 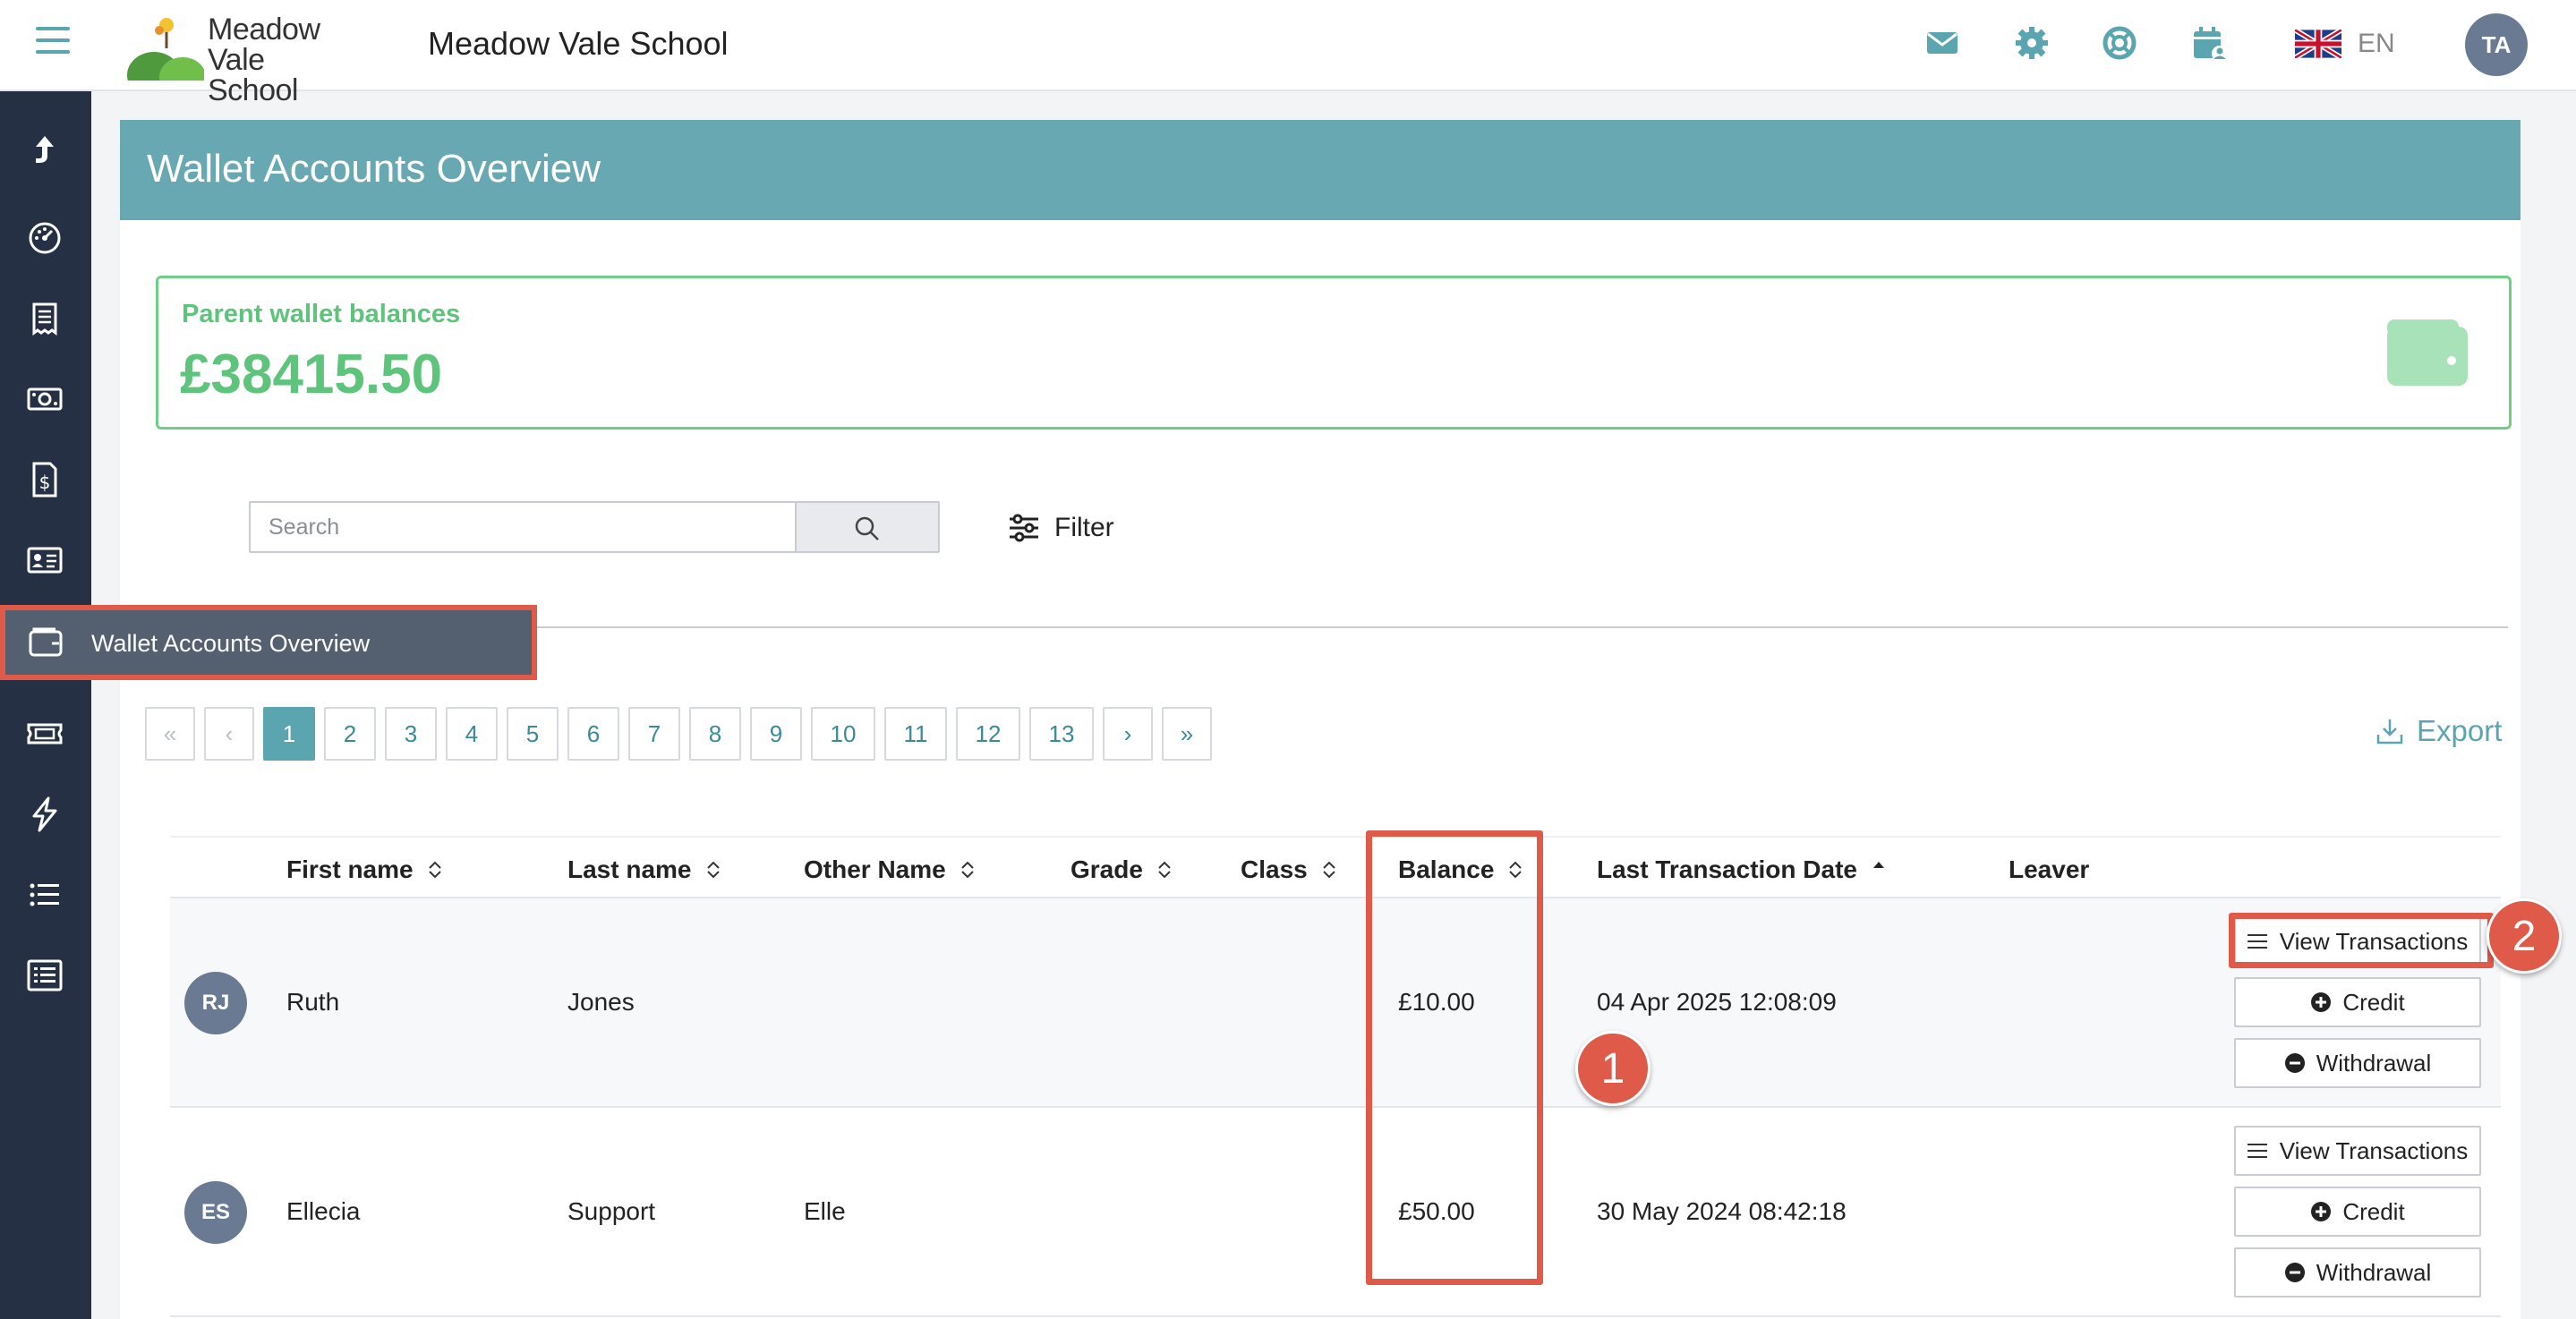 What do you see at coordinates (533, 734) in the screenshot?
I see `page-5: 5` at bounding box center [533, 734].